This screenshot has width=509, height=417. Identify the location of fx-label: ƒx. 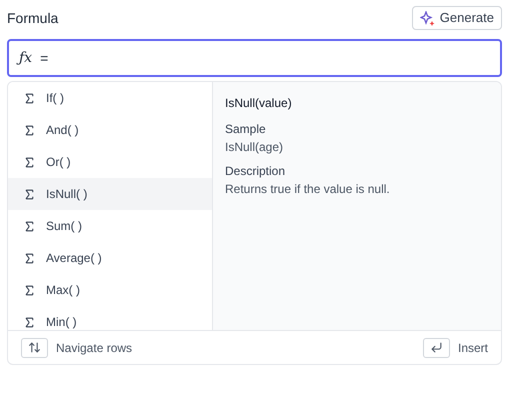
(25, 58).